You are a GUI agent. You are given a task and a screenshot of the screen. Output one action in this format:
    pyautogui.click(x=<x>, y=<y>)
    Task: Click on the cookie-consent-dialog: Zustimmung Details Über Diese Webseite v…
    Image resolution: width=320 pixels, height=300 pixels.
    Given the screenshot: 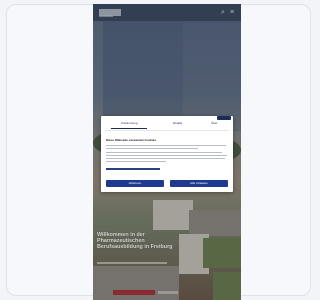 What is the action you would take?
    pyautogui.click(x=167, y=154)
    